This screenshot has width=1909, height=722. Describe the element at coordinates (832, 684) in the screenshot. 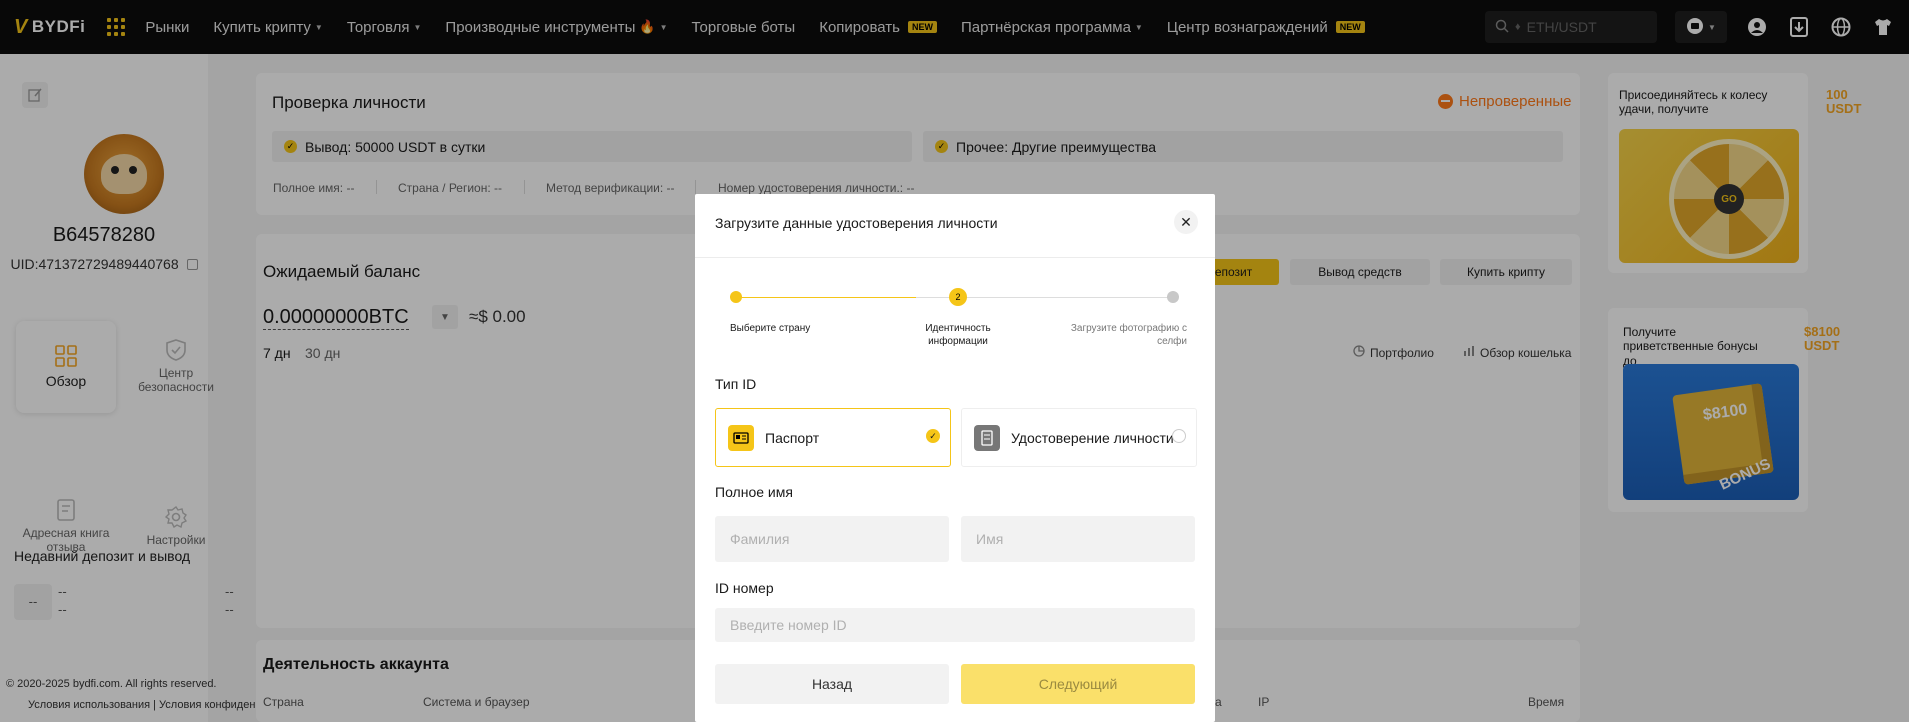

I see `back-button: Назад` at that location.